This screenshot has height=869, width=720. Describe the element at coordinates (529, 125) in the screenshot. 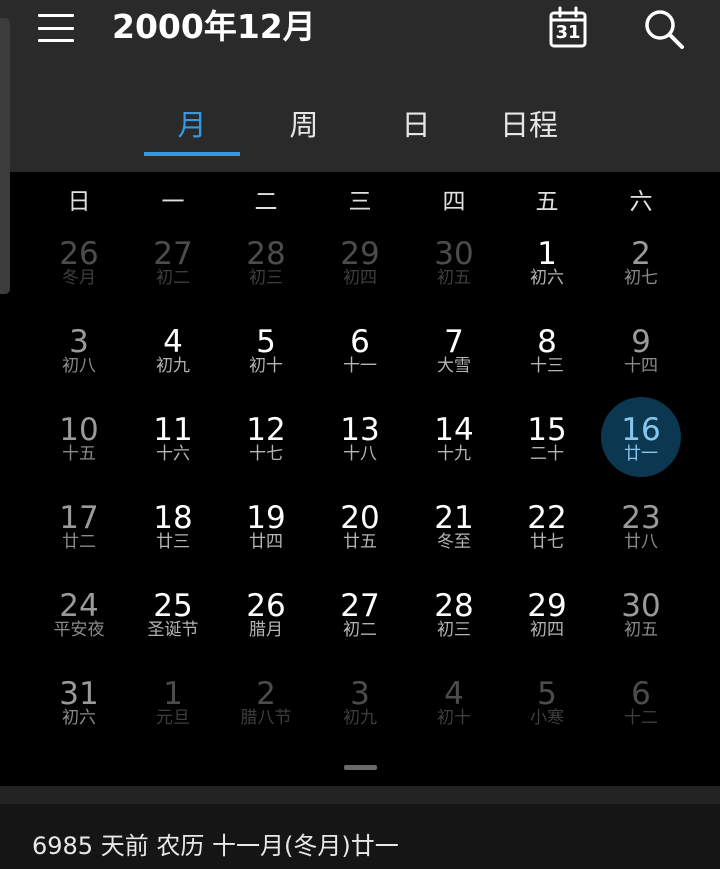

I see `tab-schedule: 日程` at that location.